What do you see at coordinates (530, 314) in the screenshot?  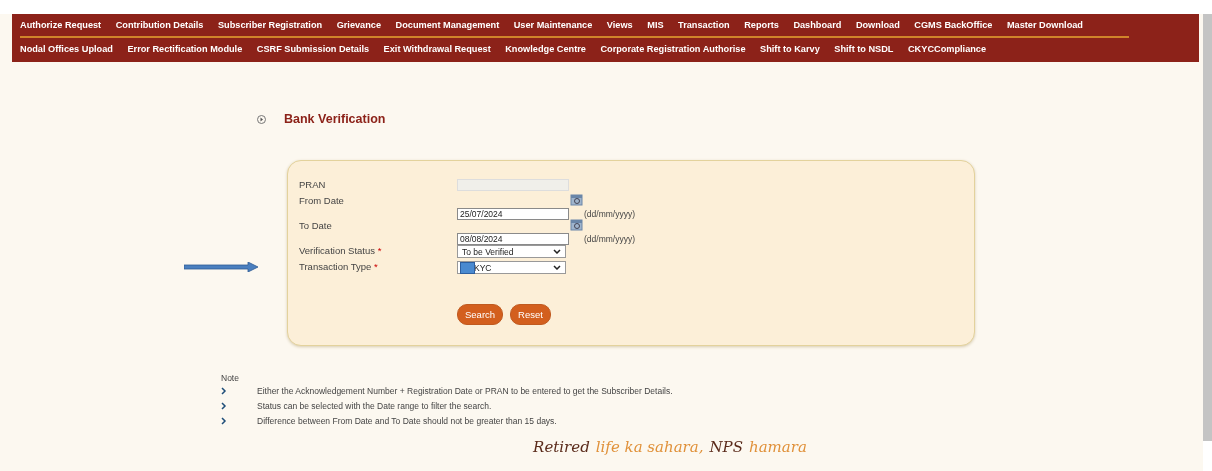 I see `reset-button: Reset` at bounding box center [530, 314].